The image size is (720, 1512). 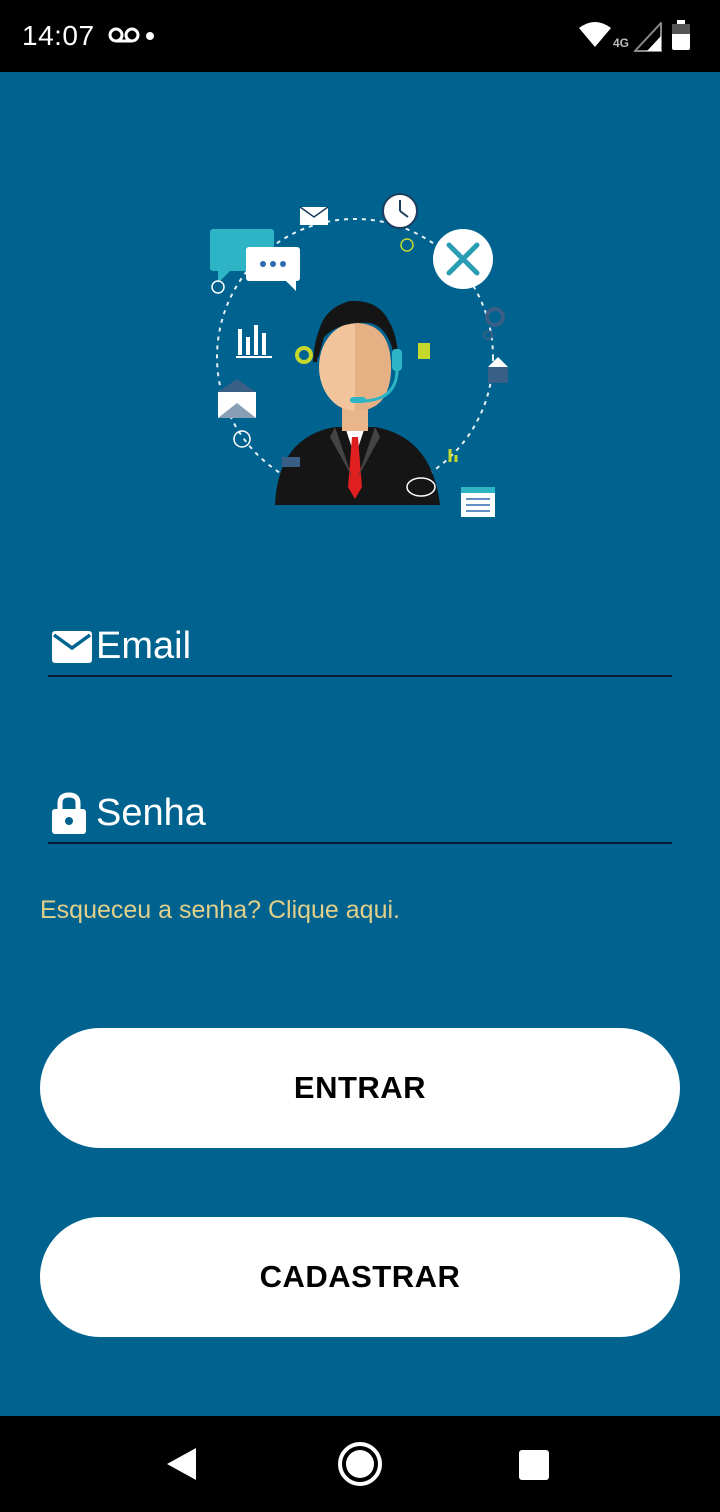 What do you see at coordinates (360, 1088) in the screenshot?
I see `login-button: ENTRAR` at bounding box center [360, 1088].